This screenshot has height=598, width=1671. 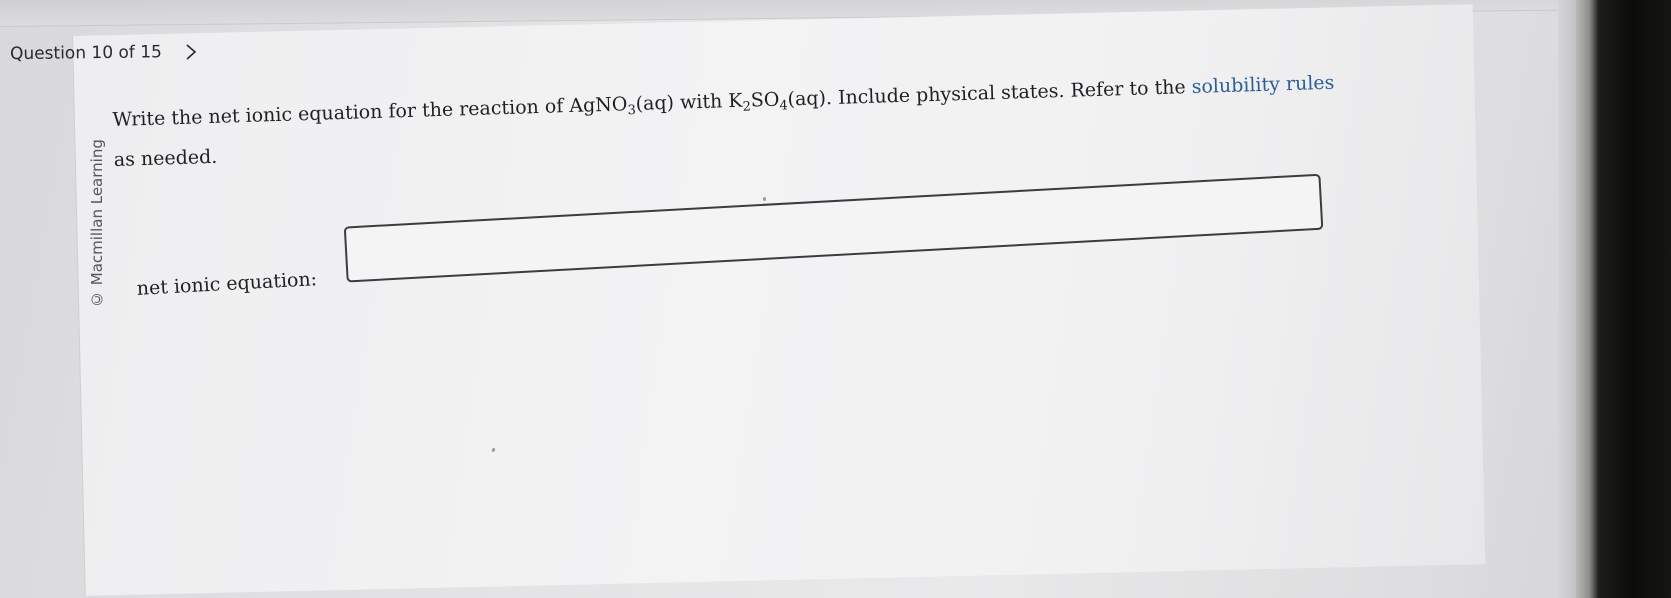 I want to click on formula-agno3: AgNO3(aq), so click(x=622, y=105).